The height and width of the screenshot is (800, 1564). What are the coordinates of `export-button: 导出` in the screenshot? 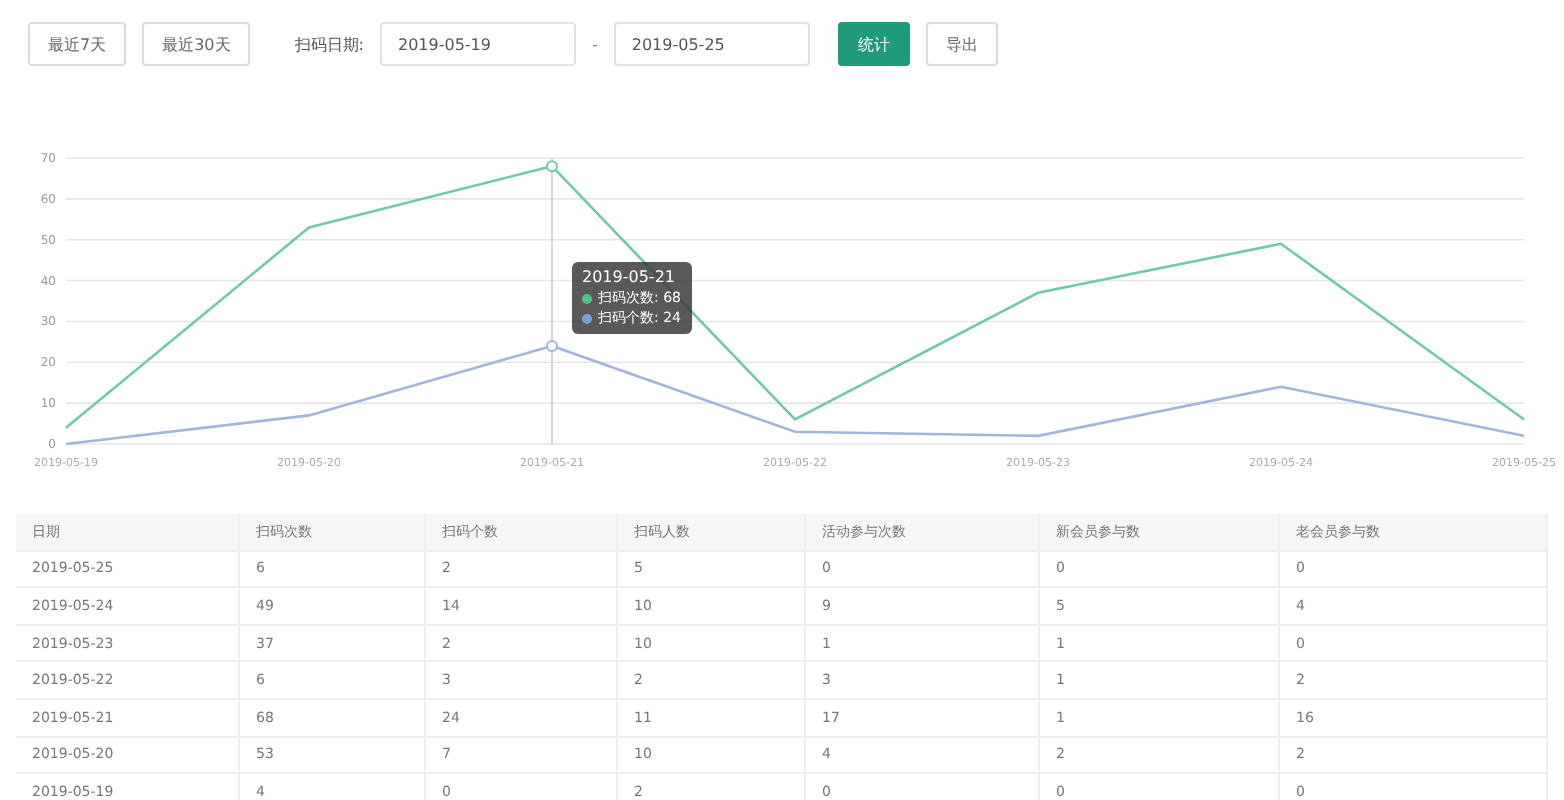 It's located at (961, 44).